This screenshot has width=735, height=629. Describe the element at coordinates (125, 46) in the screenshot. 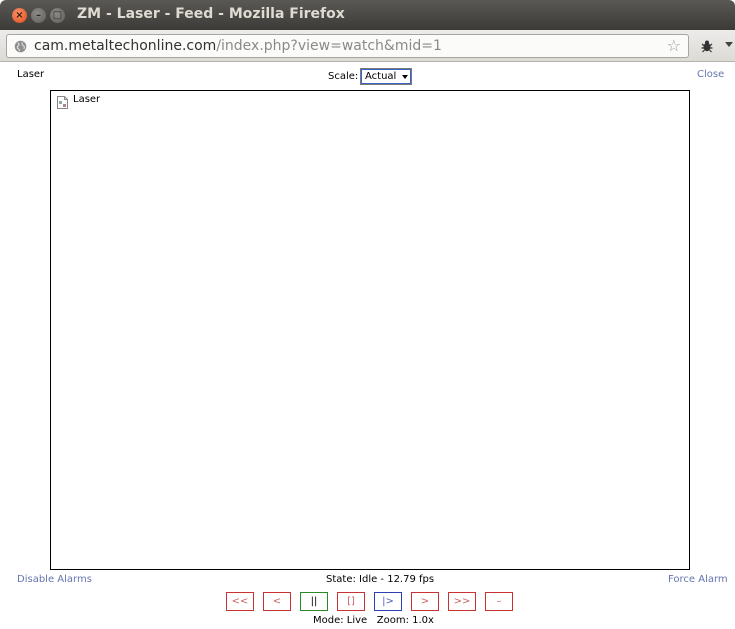

I see `url-host: cam.metaltechonline.com` at that location.